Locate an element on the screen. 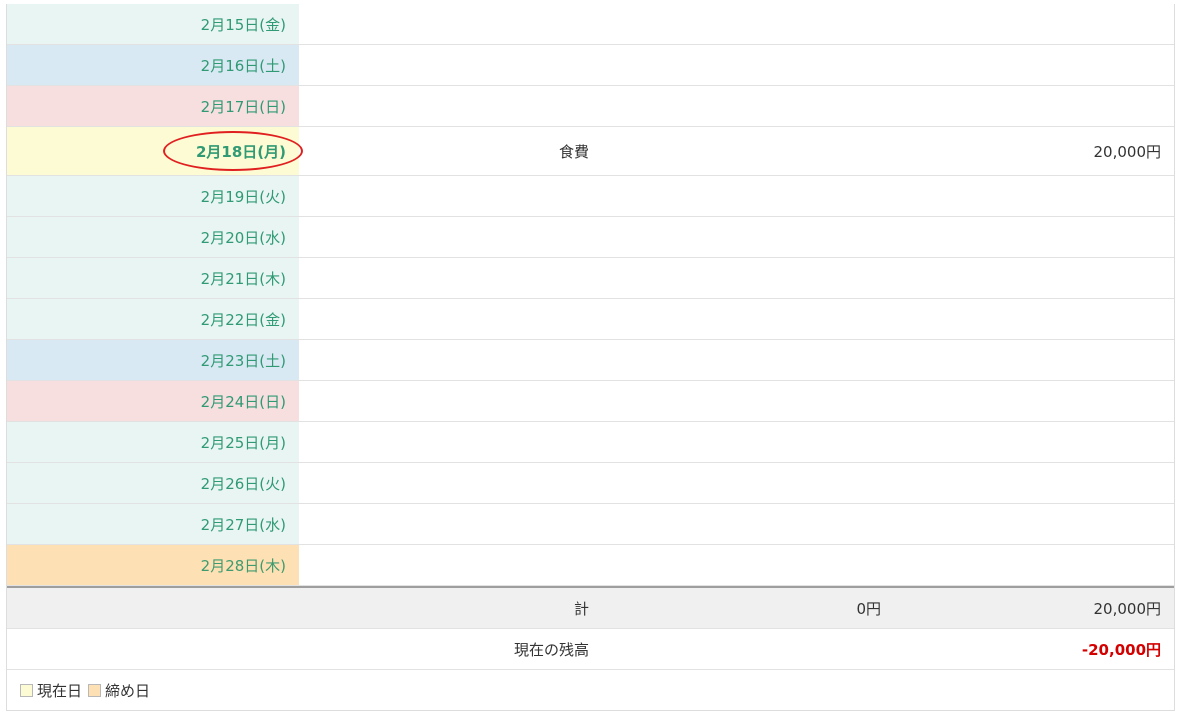 This screenshot has height=716, width=1189. legend: 現在日 締め日 is located at coordinates (590, 690).